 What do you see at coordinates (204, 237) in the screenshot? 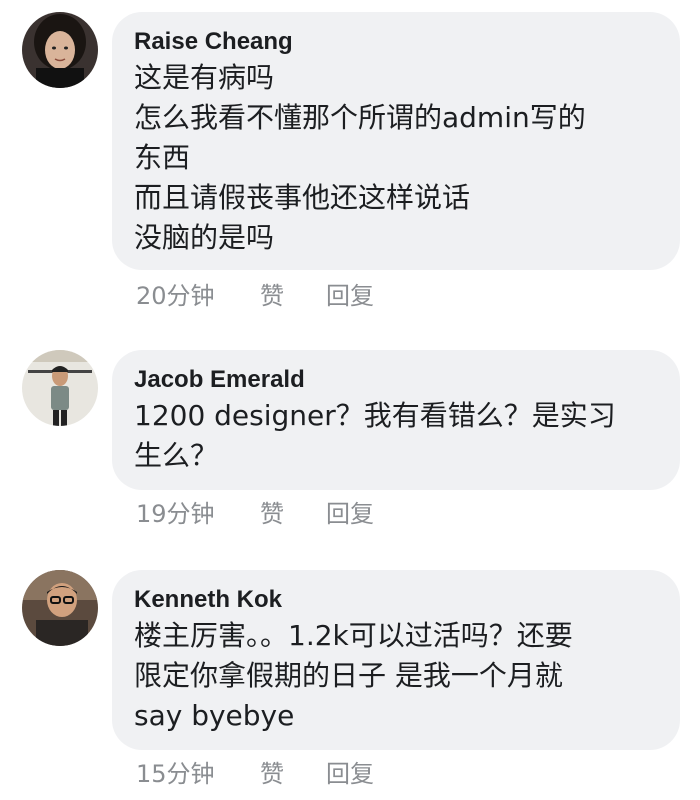
I see `comment-text-line: 没脑的是吗` at bounding box center [204, 237].